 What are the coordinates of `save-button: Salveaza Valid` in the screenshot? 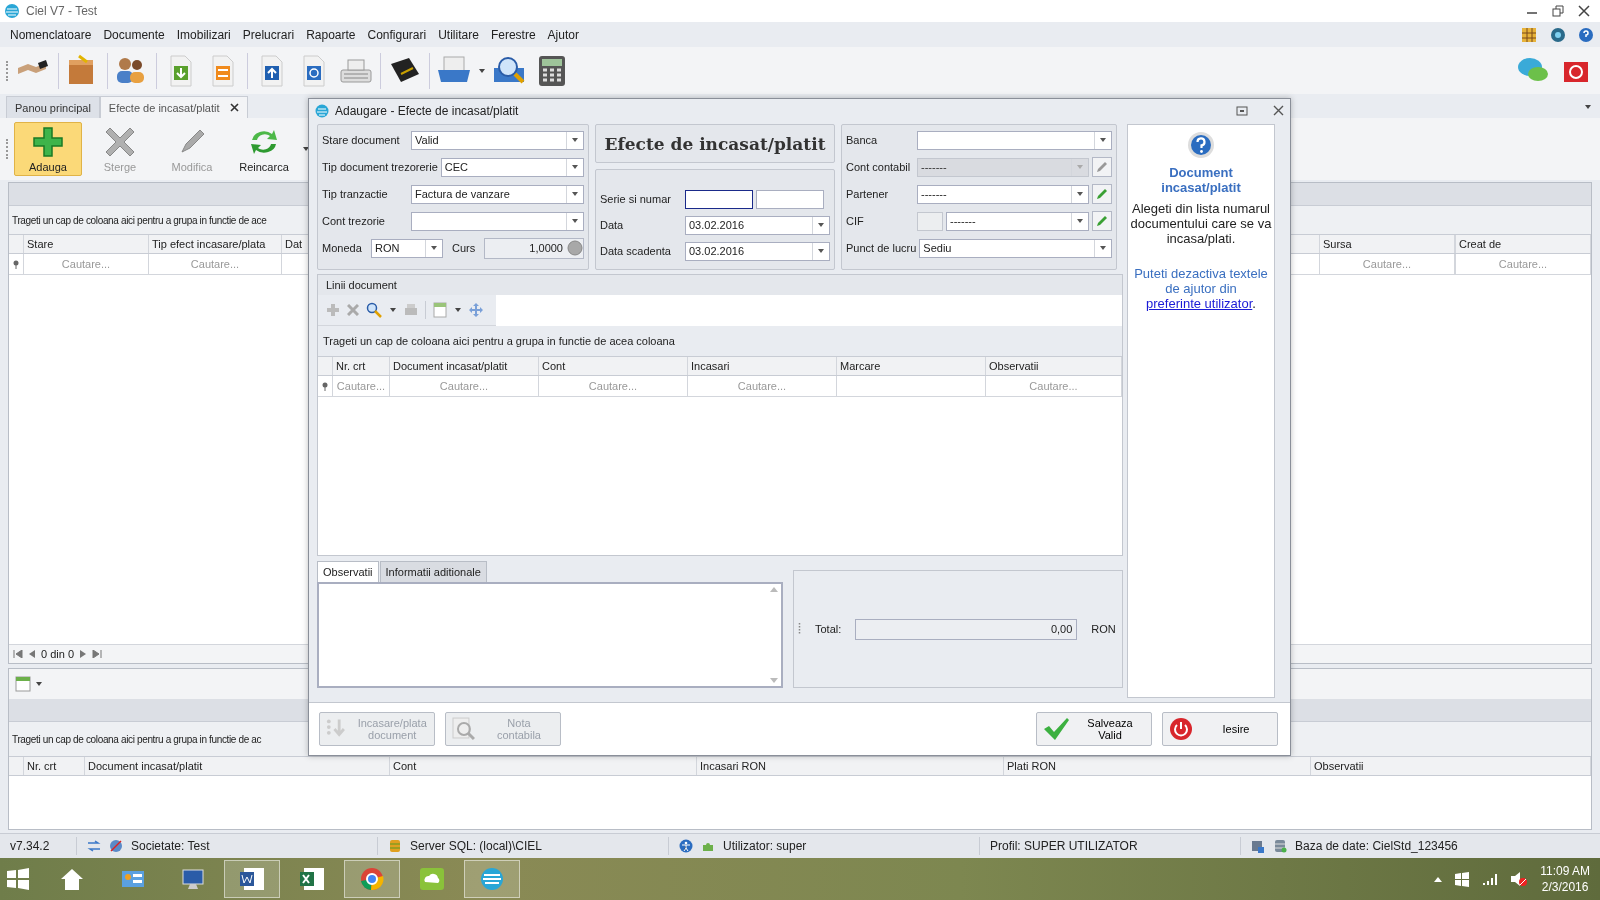 It's located at (1094, 729).